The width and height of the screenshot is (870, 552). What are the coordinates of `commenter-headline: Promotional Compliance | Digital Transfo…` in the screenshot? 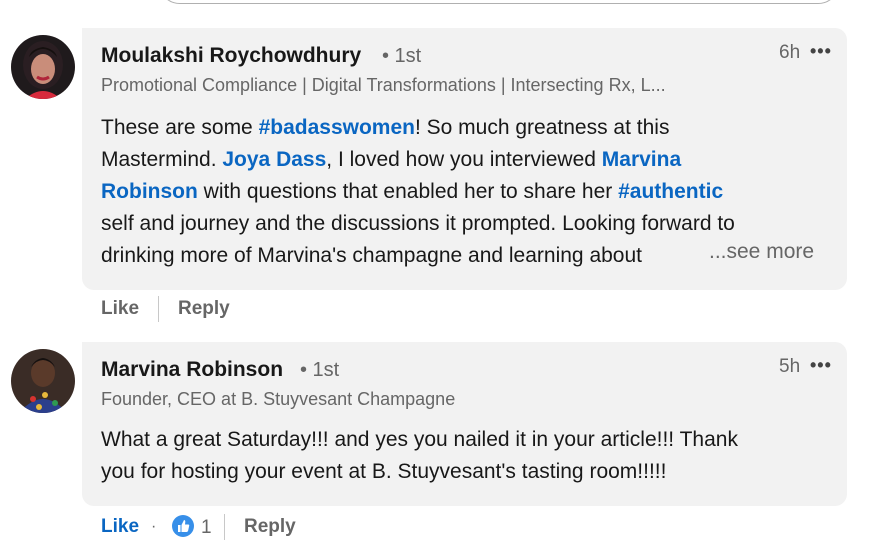 It's located at (383, 85).